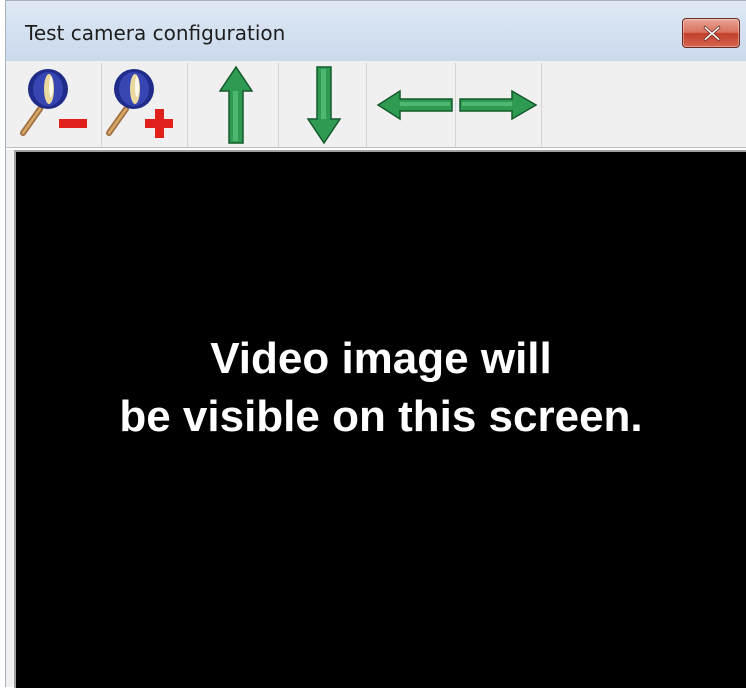 The image size is (746, 688). I want to click on tilt-up-button, so click(236, 105).